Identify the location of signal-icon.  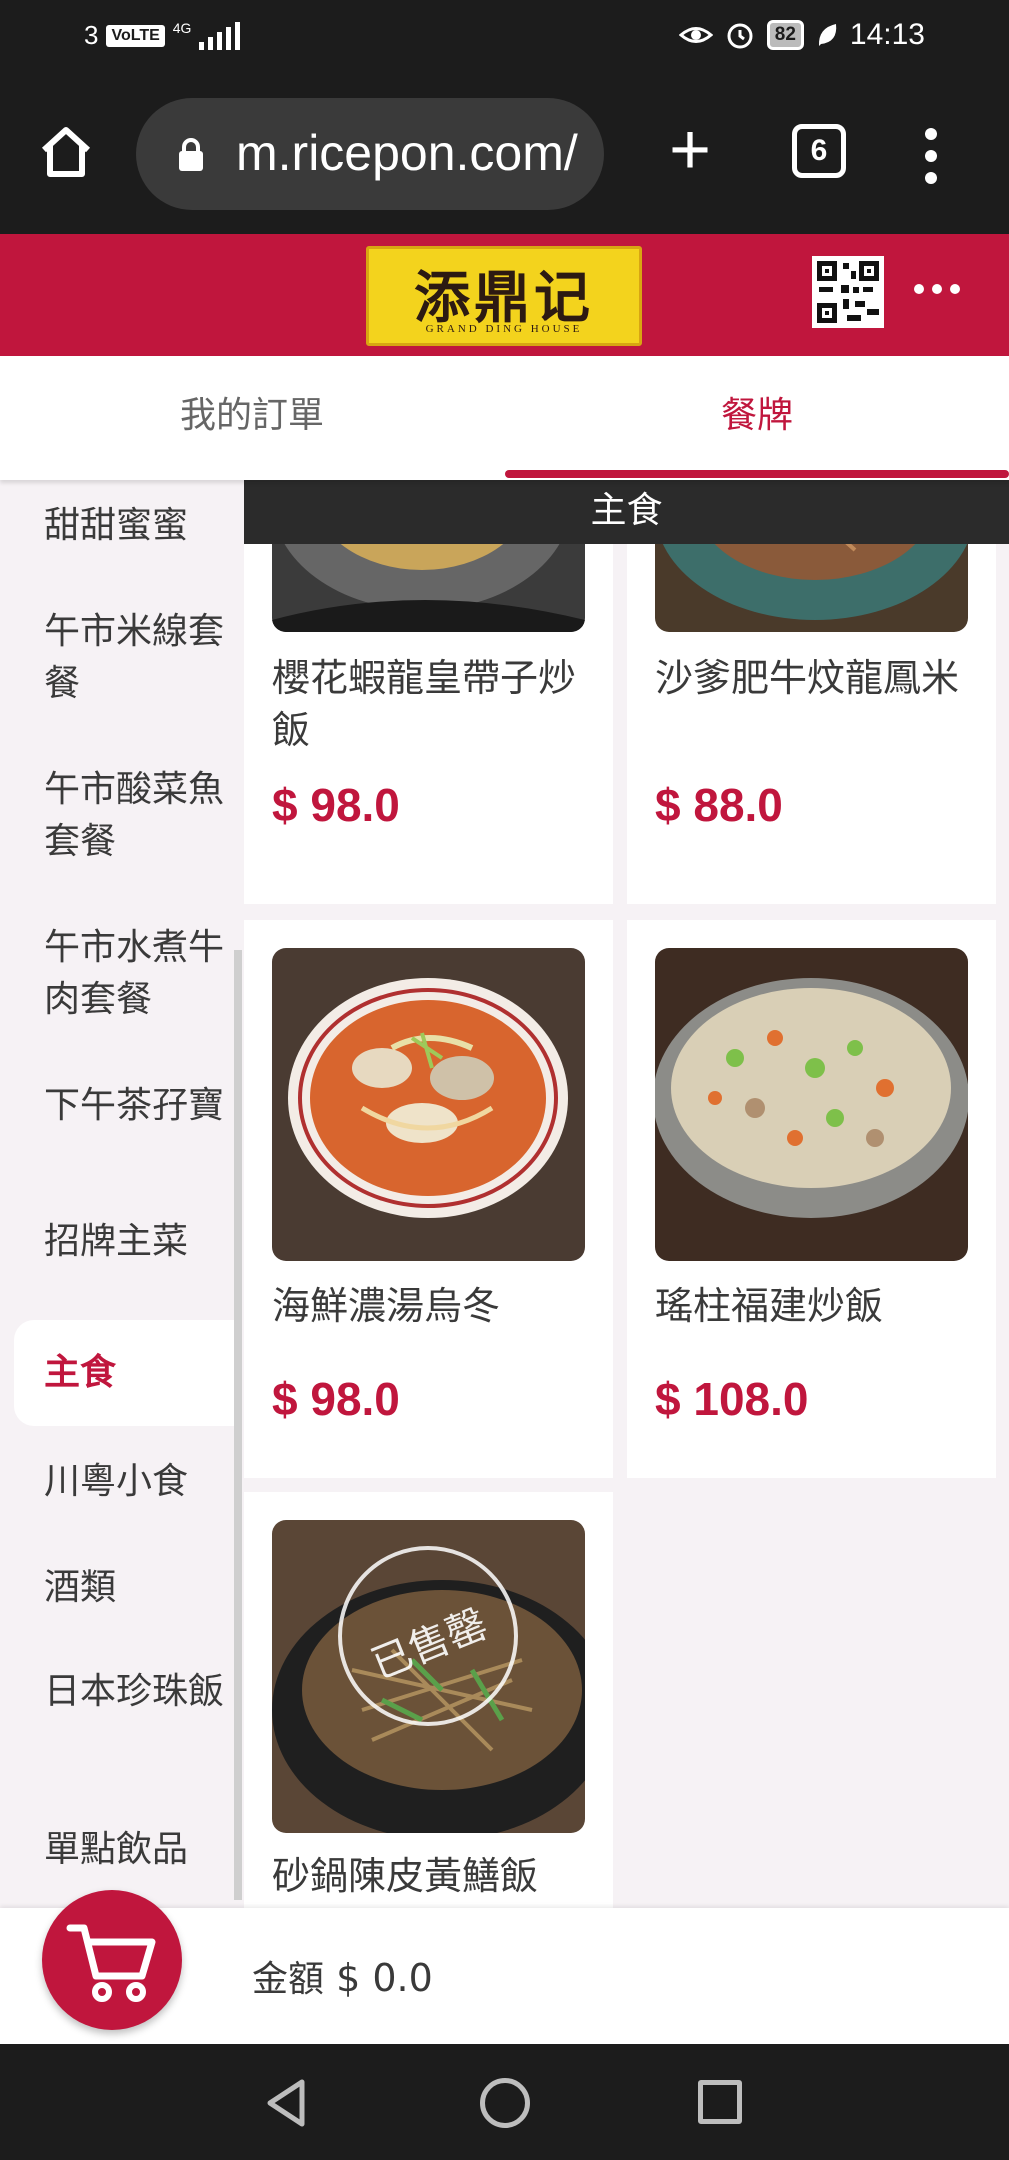
(220, 35).